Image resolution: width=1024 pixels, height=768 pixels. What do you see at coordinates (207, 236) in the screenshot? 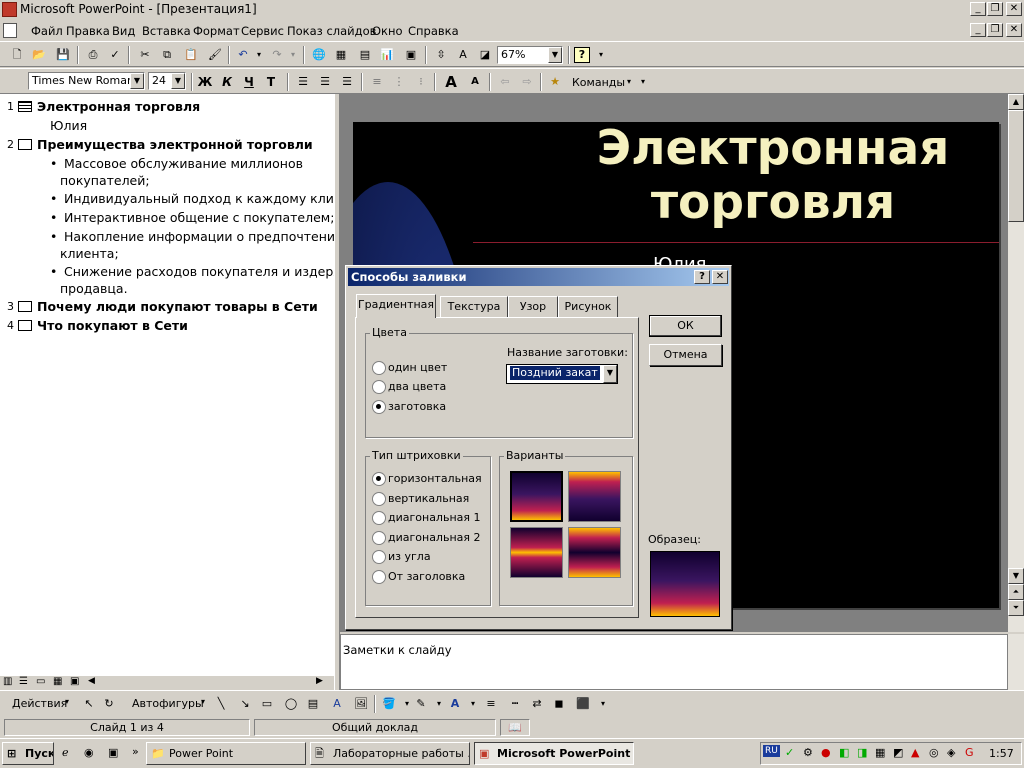
I see `outline-bullet: Накопление информации о предпочтениях` at bounding box center [207, 236].